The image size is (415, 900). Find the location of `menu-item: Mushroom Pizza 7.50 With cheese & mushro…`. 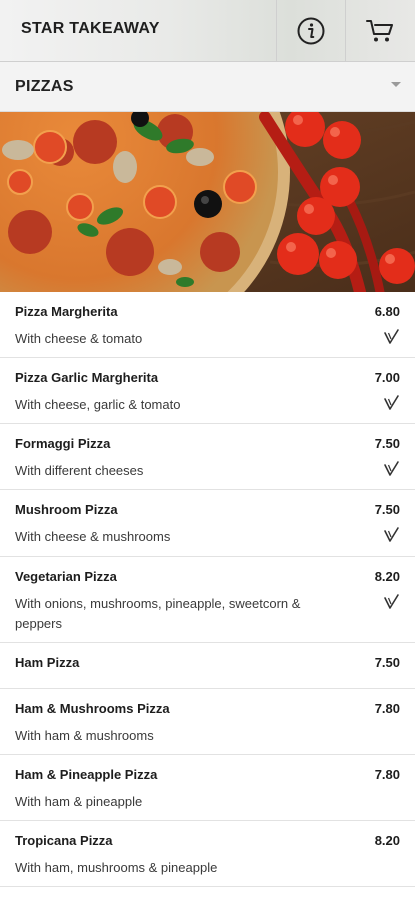

menu-item: Mushroom Pizza 7.50 With cheese & mushro… is located at coordinates (207, 523).